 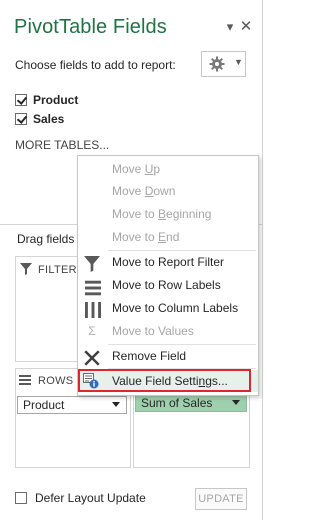 I want to click on menu-item-move-to-report-filter: Move to Report Filter, so click(x=168, y=262).